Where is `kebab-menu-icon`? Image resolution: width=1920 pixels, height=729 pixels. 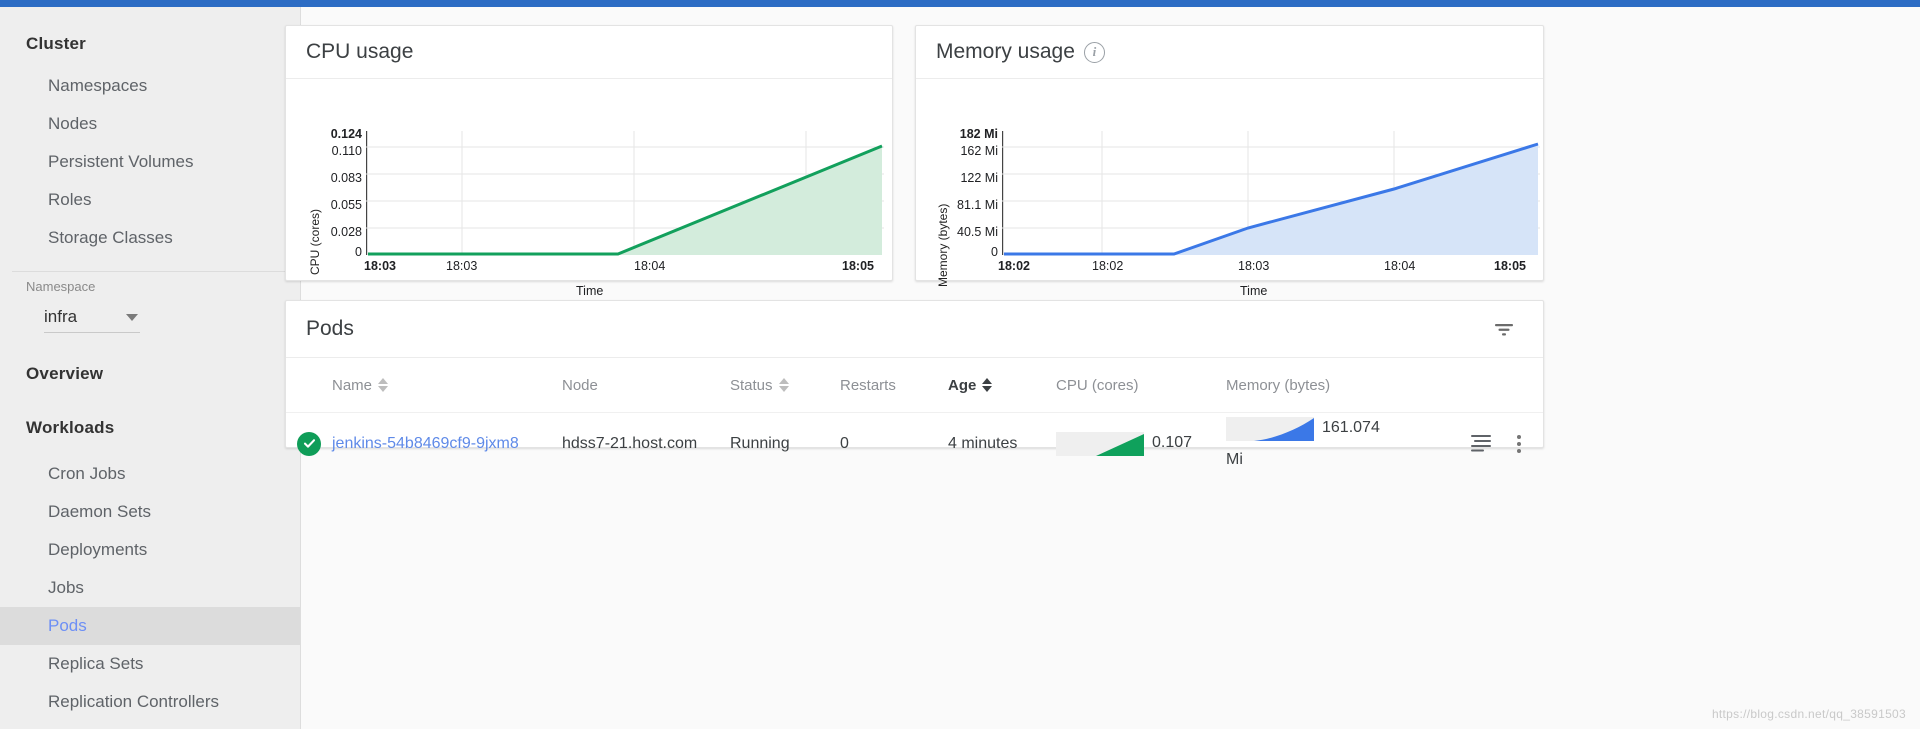 kebab-menu-icon is located at coordinates (1519, 444).